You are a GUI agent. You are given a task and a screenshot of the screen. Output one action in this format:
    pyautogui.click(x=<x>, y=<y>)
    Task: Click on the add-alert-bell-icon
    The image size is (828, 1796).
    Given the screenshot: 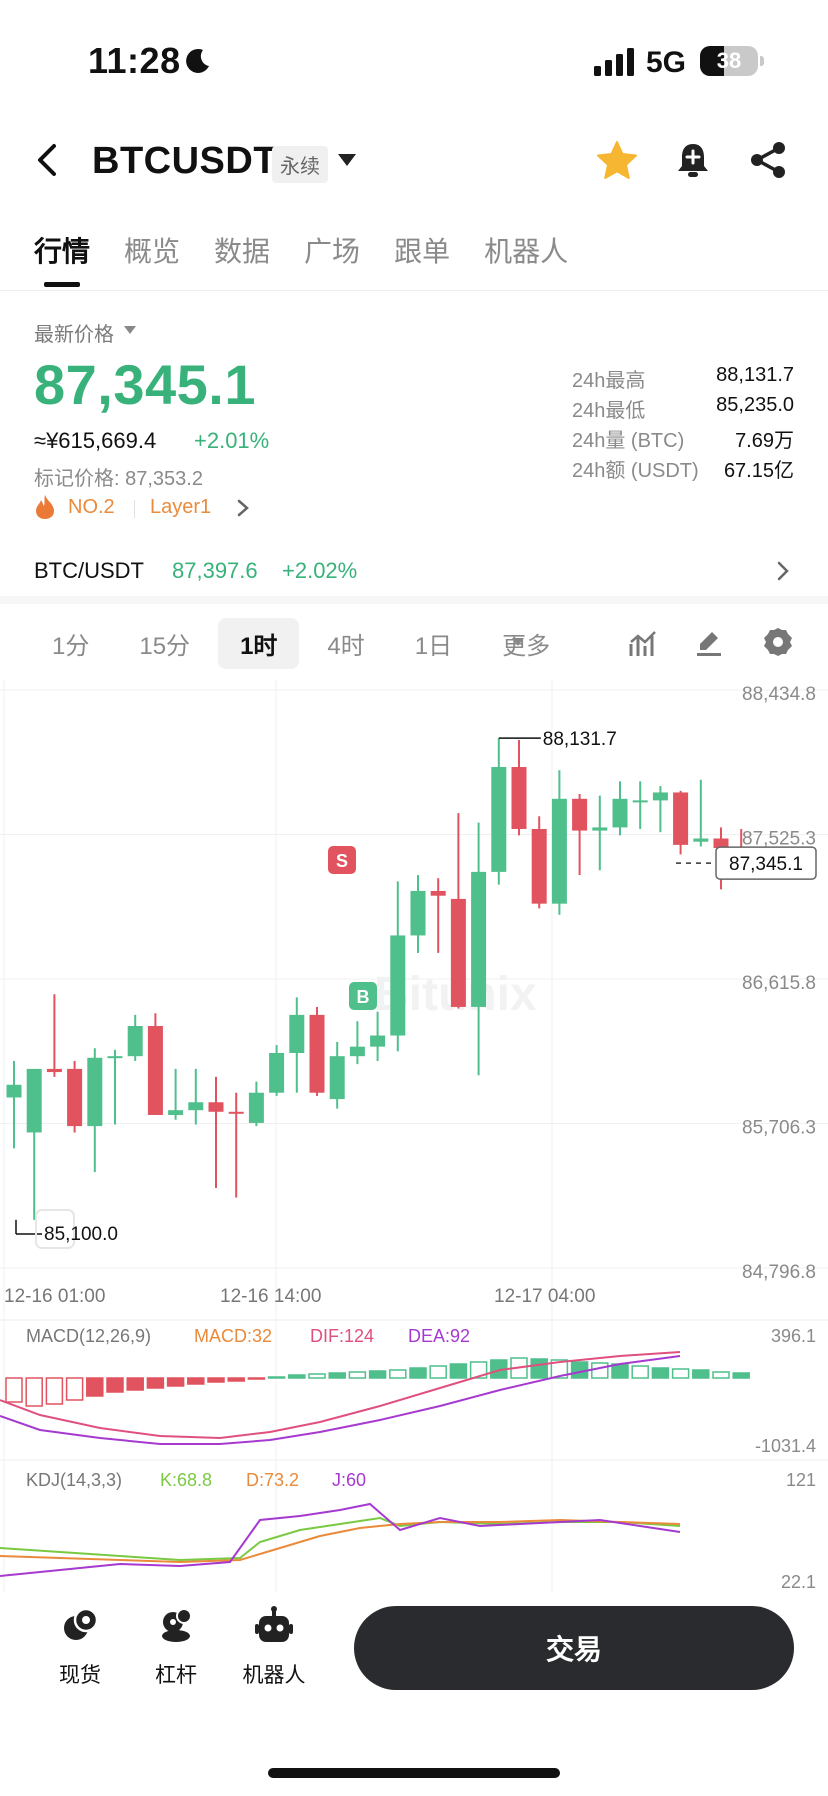 What is the action you would take?
    pyautogui.click(x=693, y=160)
    